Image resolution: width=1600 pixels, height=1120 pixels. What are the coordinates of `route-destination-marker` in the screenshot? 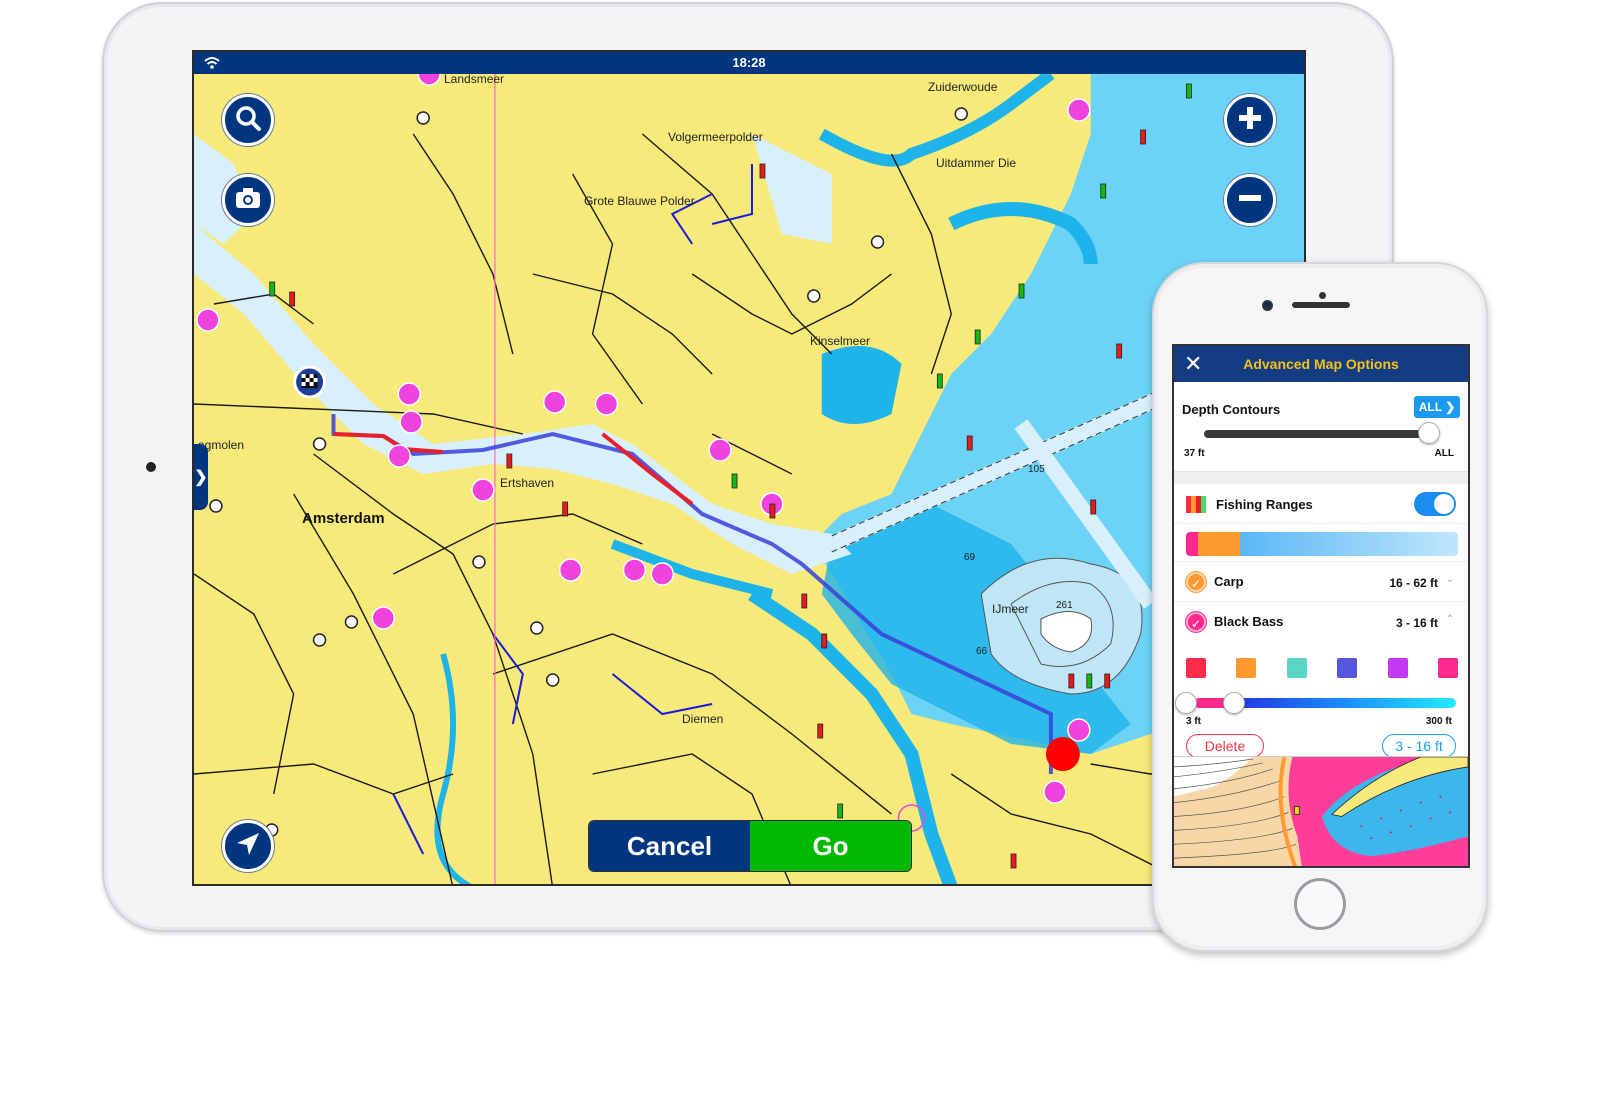 It's located at (1062, 754).